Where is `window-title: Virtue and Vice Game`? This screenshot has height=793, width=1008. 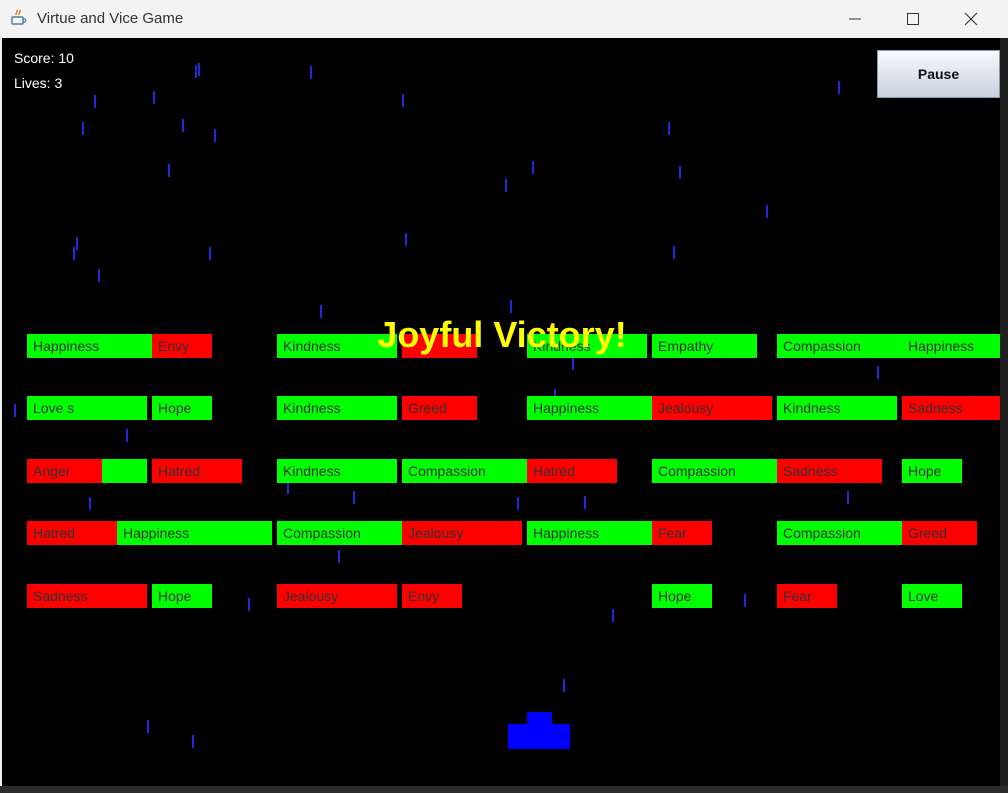 window-title: Virtue and Vice Game is located at coordinates (110, 18).